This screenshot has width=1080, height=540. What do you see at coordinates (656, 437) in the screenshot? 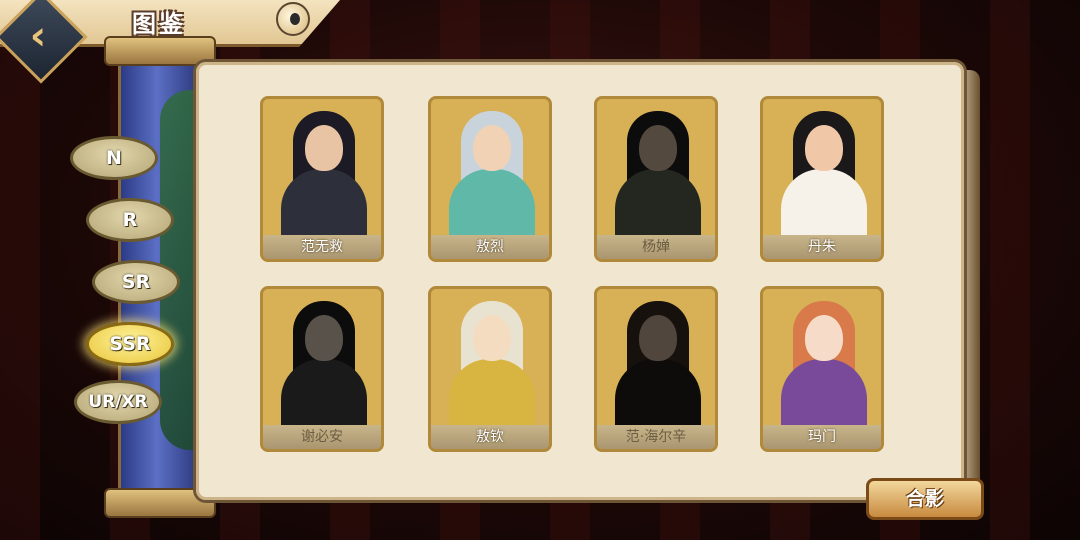
I see `character-name: 范·海尔辛` at bounding box center [656, 437].